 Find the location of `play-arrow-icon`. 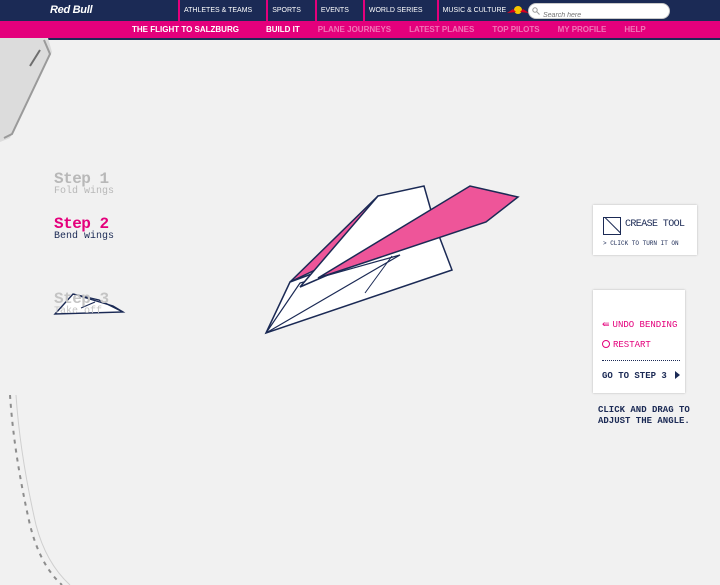

play-arrow-icon is located at coordinates (677, 375).